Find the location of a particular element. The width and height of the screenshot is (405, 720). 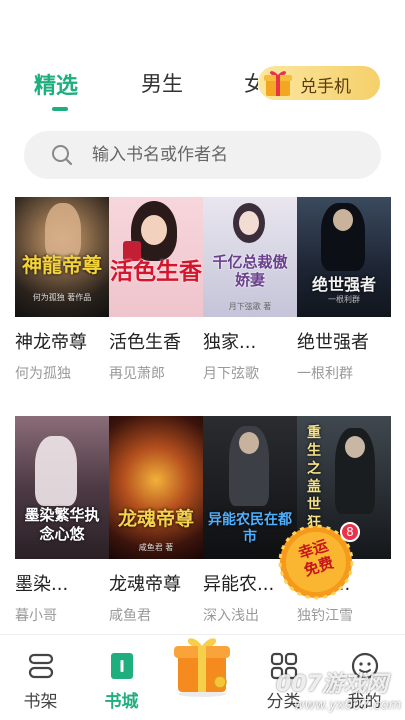

book-author: 月下弦歌 is located at coordinates (231, 374).